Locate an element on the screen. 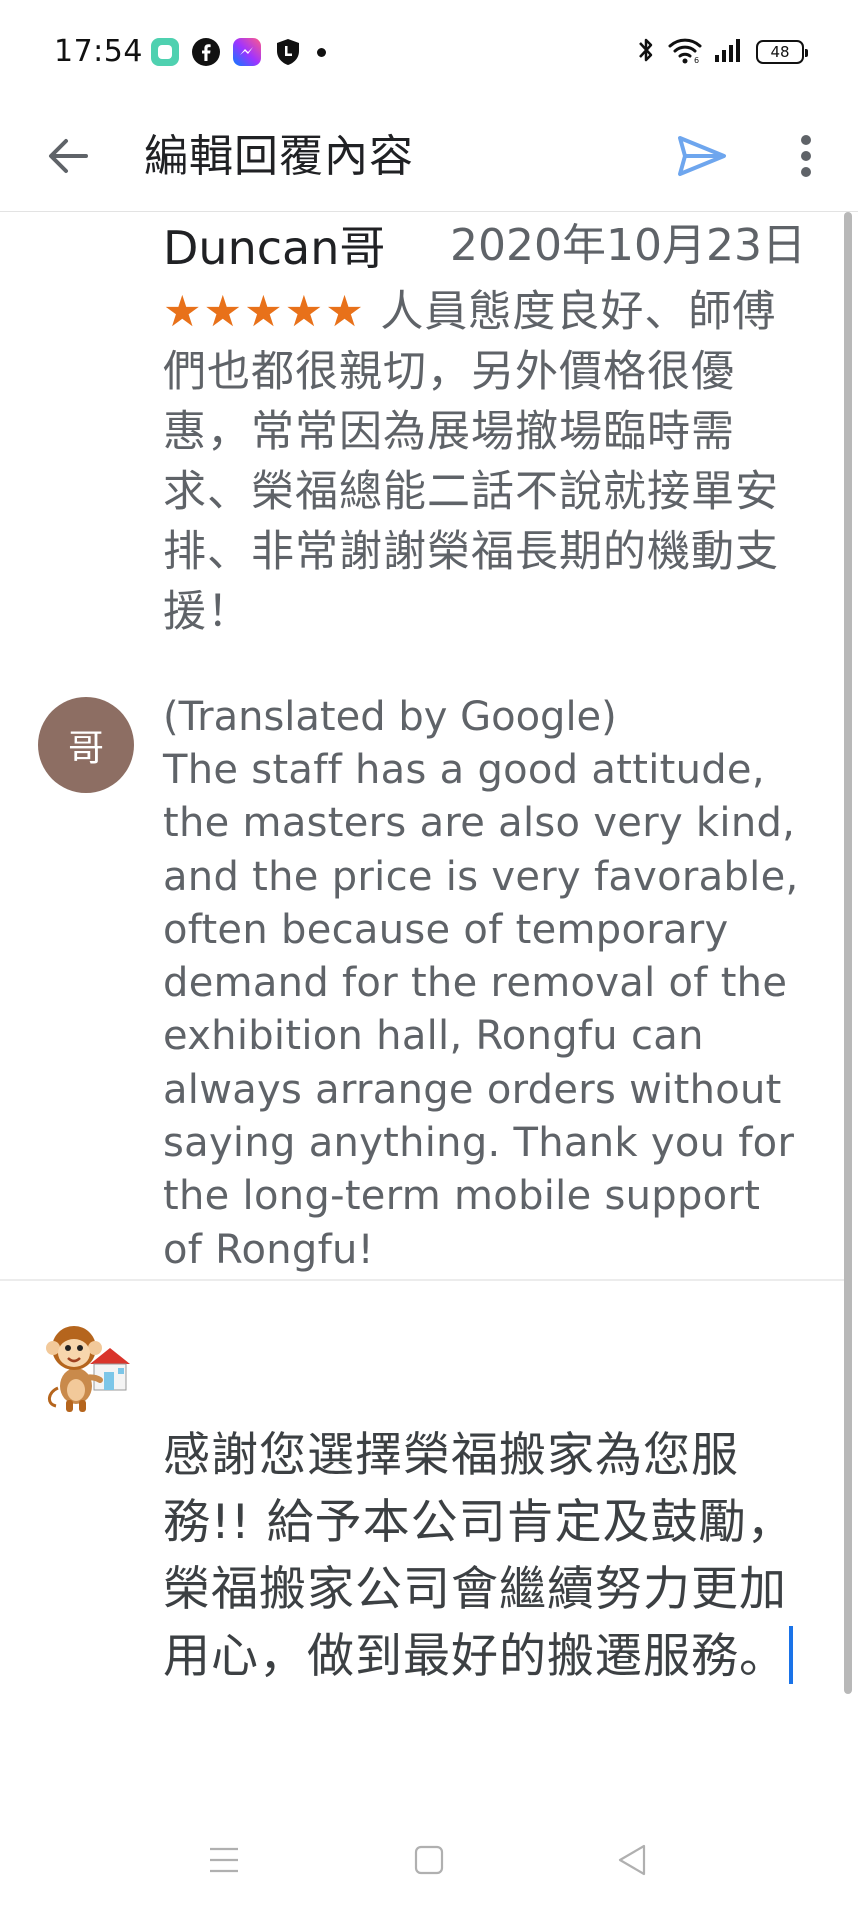 The image size is (858, 1907). owner-avatar is located at coordinates (89, 1366).